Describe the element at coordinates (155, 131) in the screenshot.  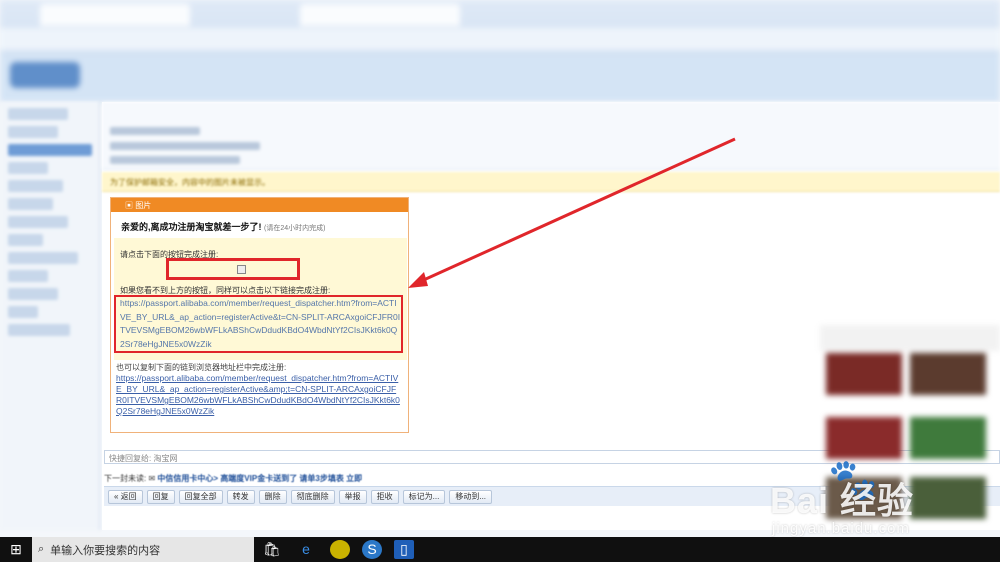
I see `mail-subject` at that location.